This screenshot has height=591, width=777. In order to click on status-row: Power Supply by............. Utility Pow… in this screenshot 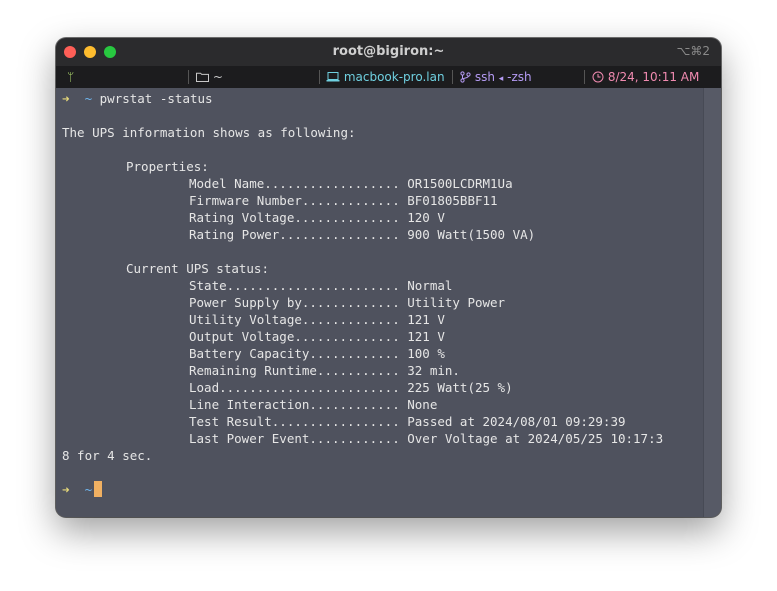, I will do `click(347, 302)`.